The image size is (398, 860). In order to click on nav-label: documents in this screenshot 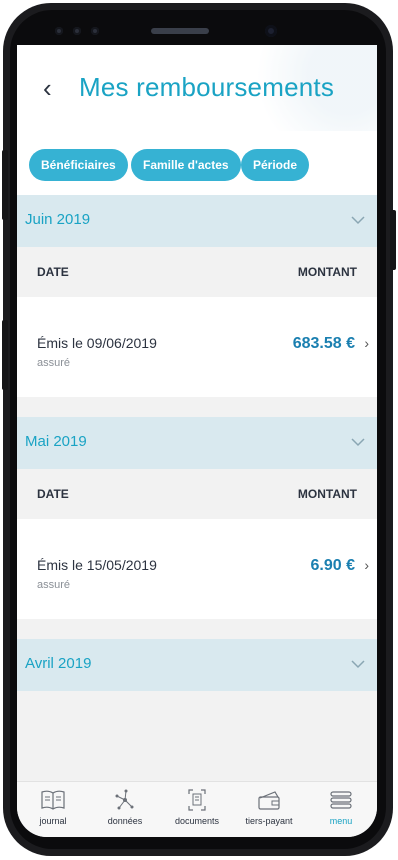, I will do `click(197, 821)`.